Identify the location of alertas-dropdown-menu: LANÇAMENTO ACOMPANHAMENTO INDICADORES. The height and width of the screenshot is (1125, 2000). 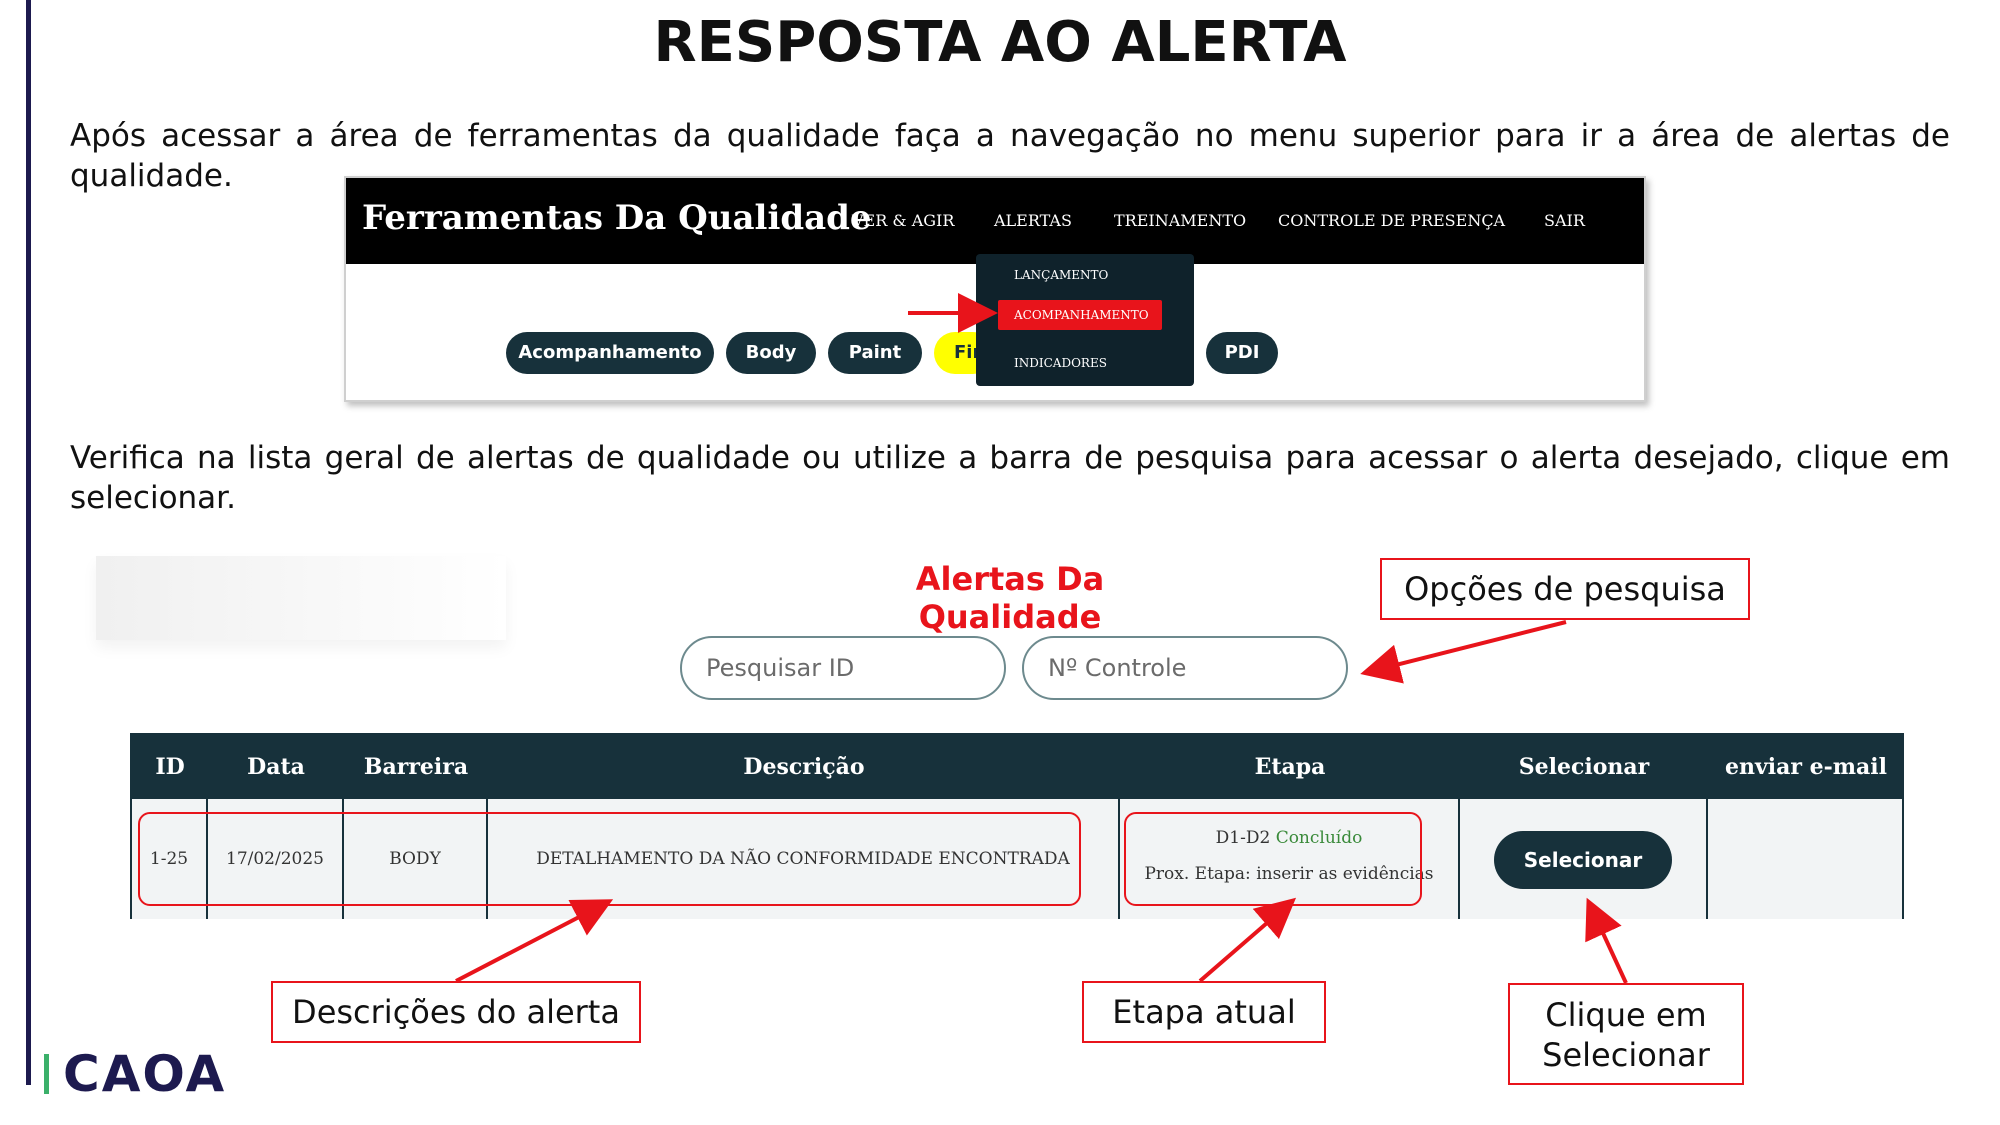
(1085, 320).